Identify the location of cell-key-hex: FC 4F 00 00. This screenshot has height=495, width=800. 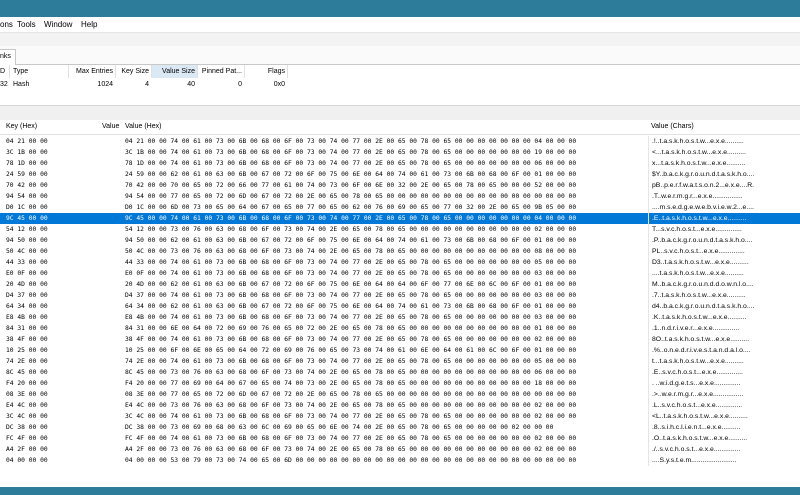
(27, 438).